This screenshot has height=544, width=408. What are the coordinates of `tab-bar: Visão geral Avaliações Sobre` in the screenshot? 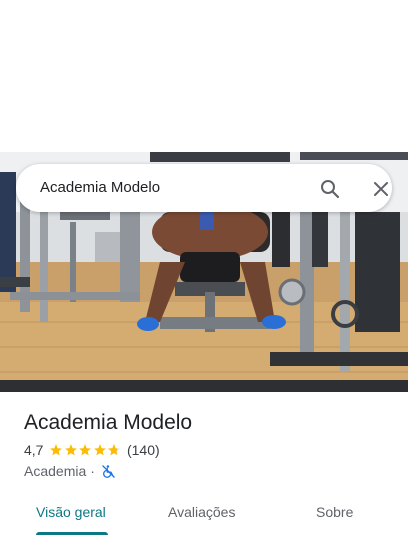 It's located at (204, 520).